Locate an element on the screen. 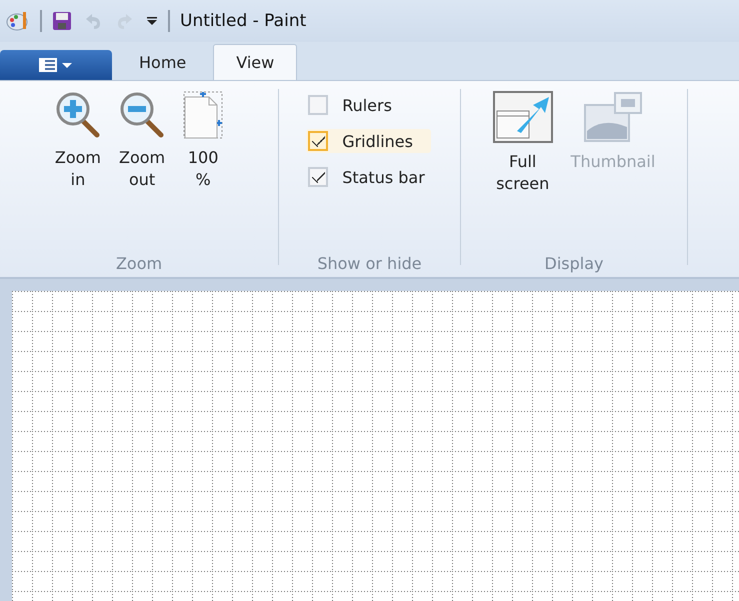 This screenshot has height=601, width=739. group-label: Show or hide is located at coordinates (369, 263).